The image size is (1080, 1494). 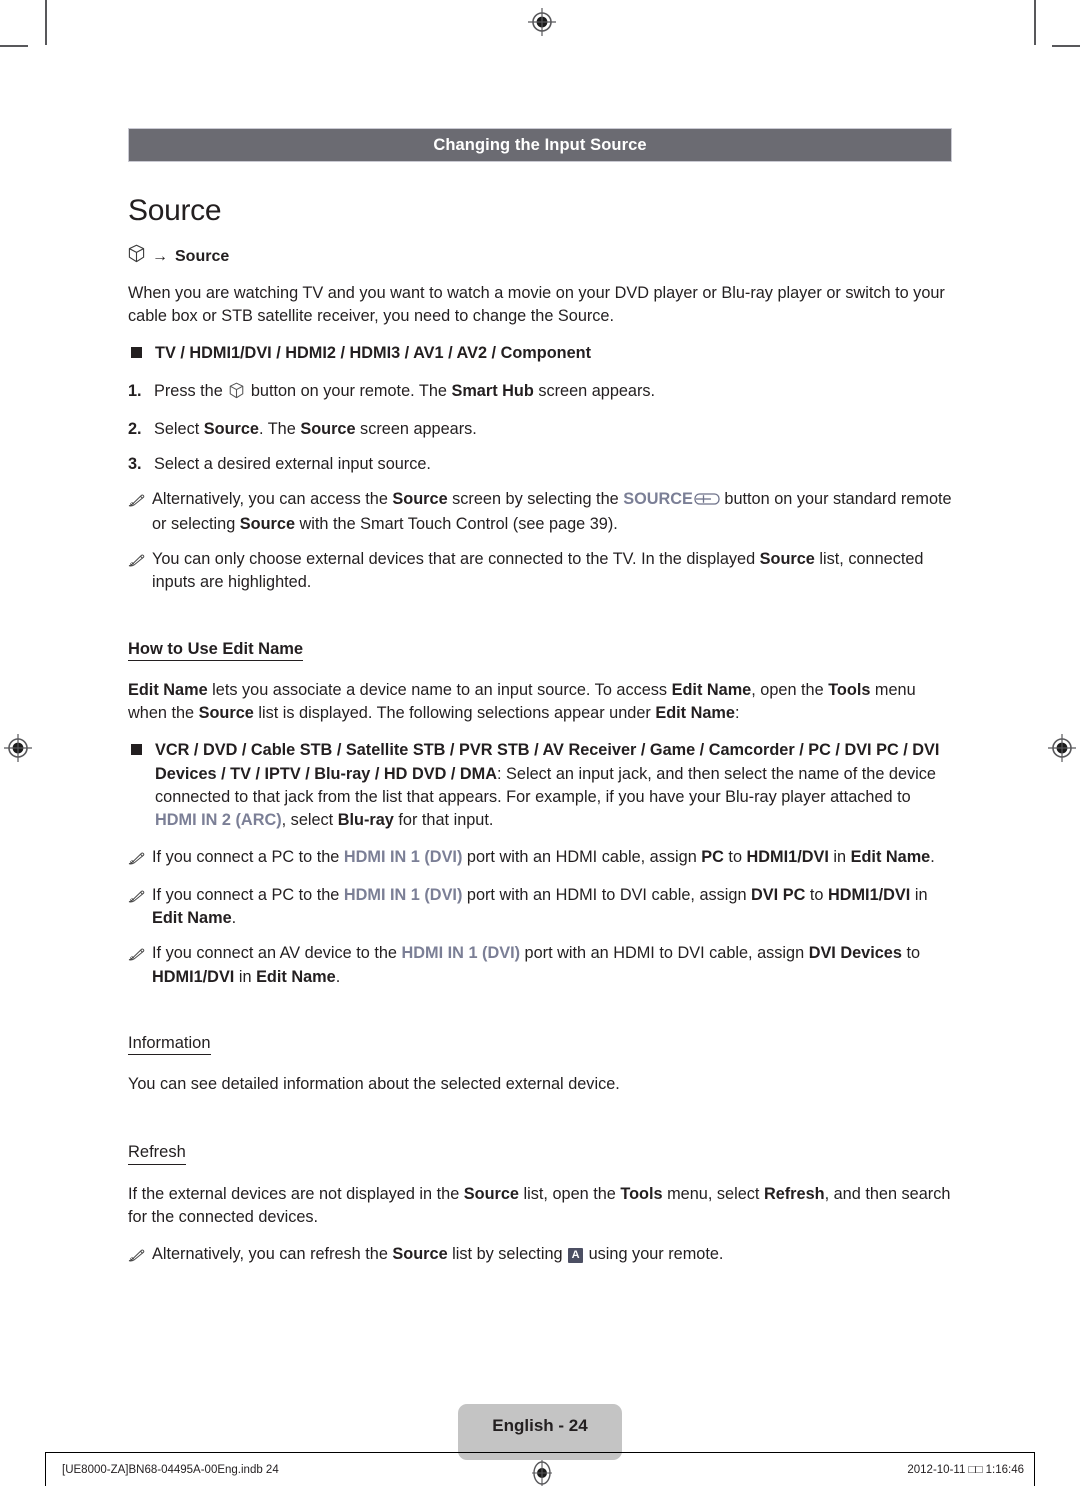 What do you see at coordinates (535, 499) in the screenshot?
I see `note-text-p2: screen by selecting the` at bounding box center [535, 499].